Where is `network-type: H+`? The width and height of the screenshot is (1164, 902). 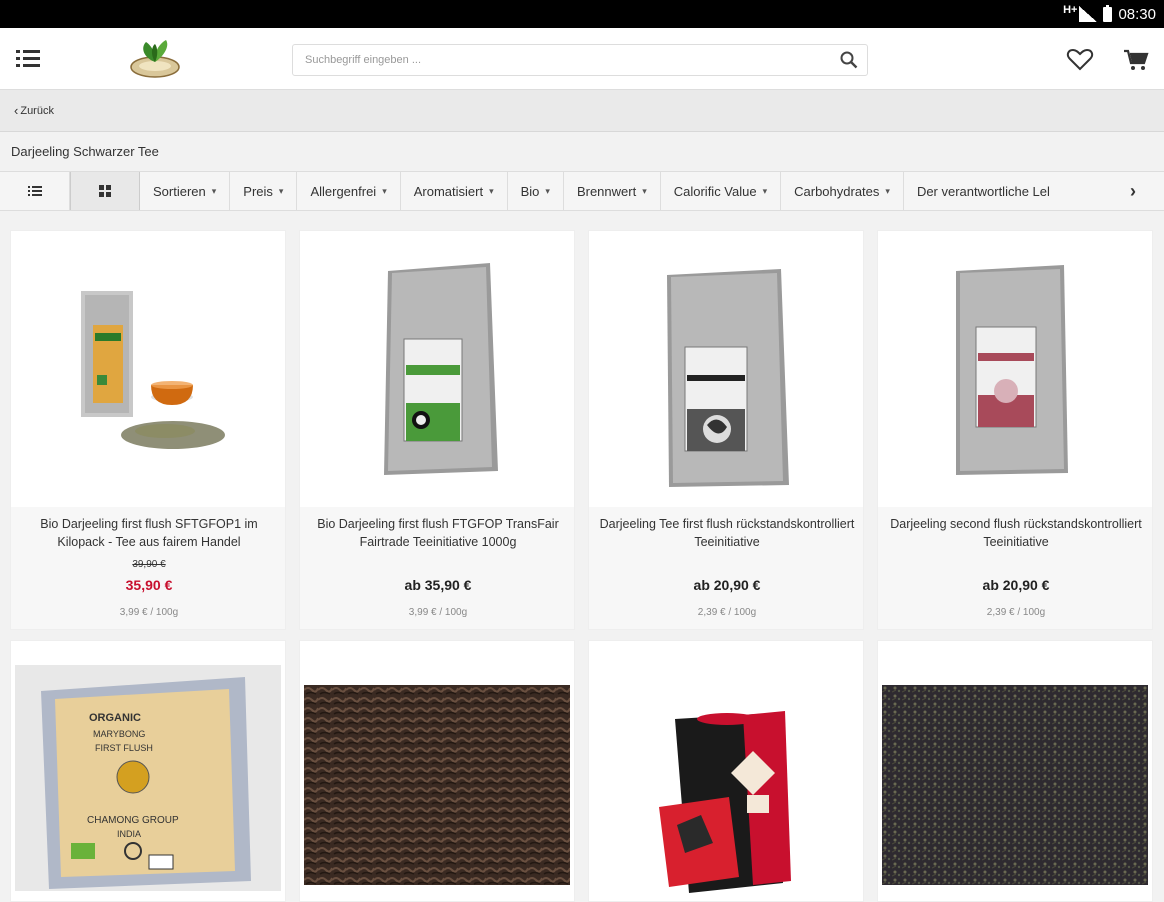
network-type: H+ is located at coordinates (1070, 10).